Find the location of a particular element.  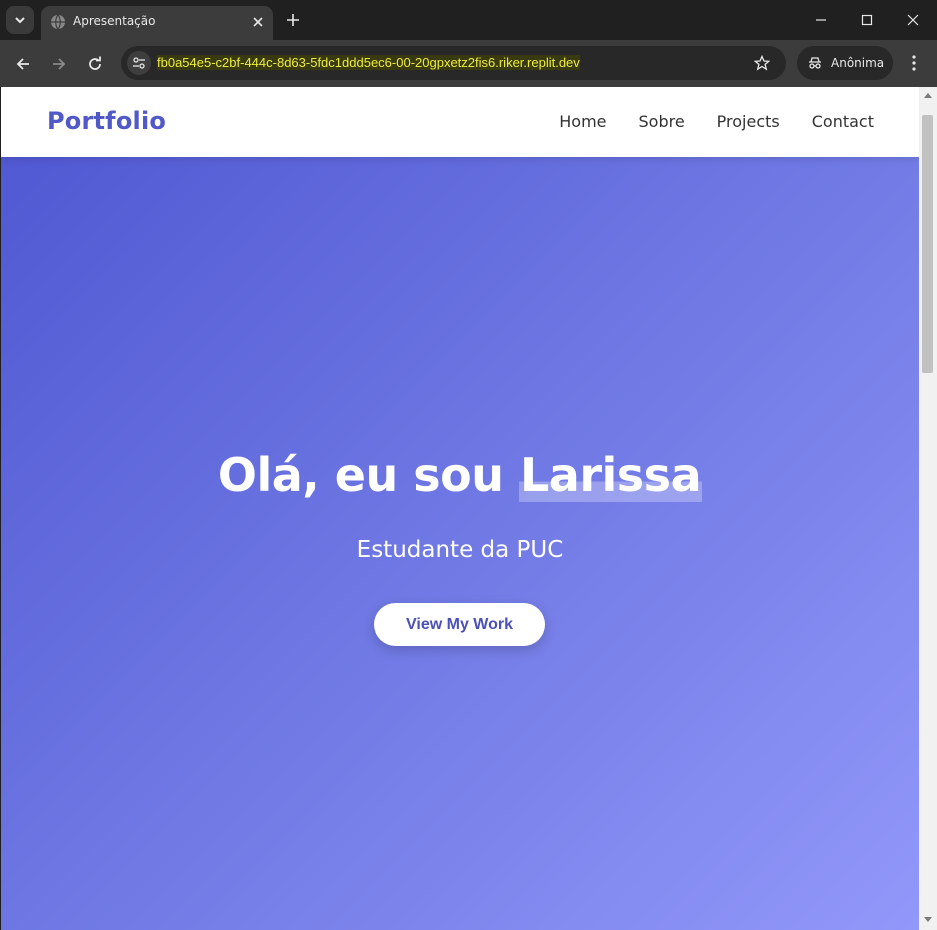

view-my-work-button: View My Work is located at coordinates (459, 624).